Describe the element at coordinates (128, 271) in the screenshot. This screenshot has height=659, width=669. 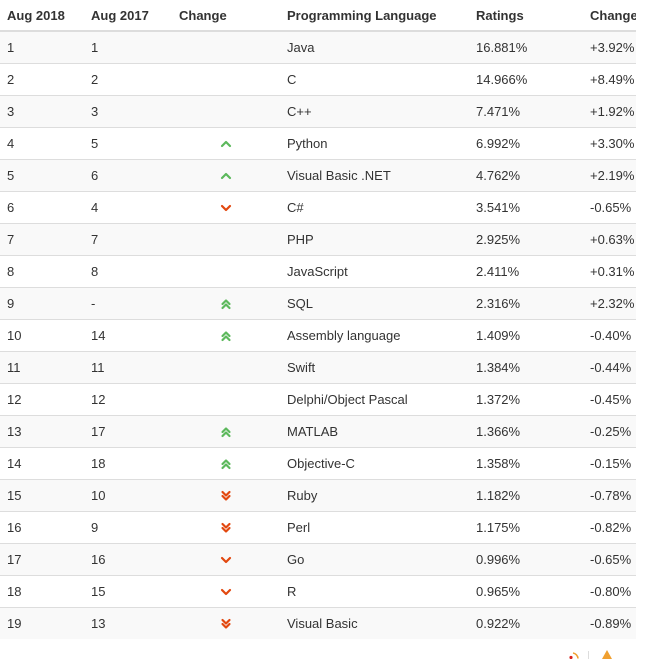
I see `rank-2017-cell: 8` at that location.